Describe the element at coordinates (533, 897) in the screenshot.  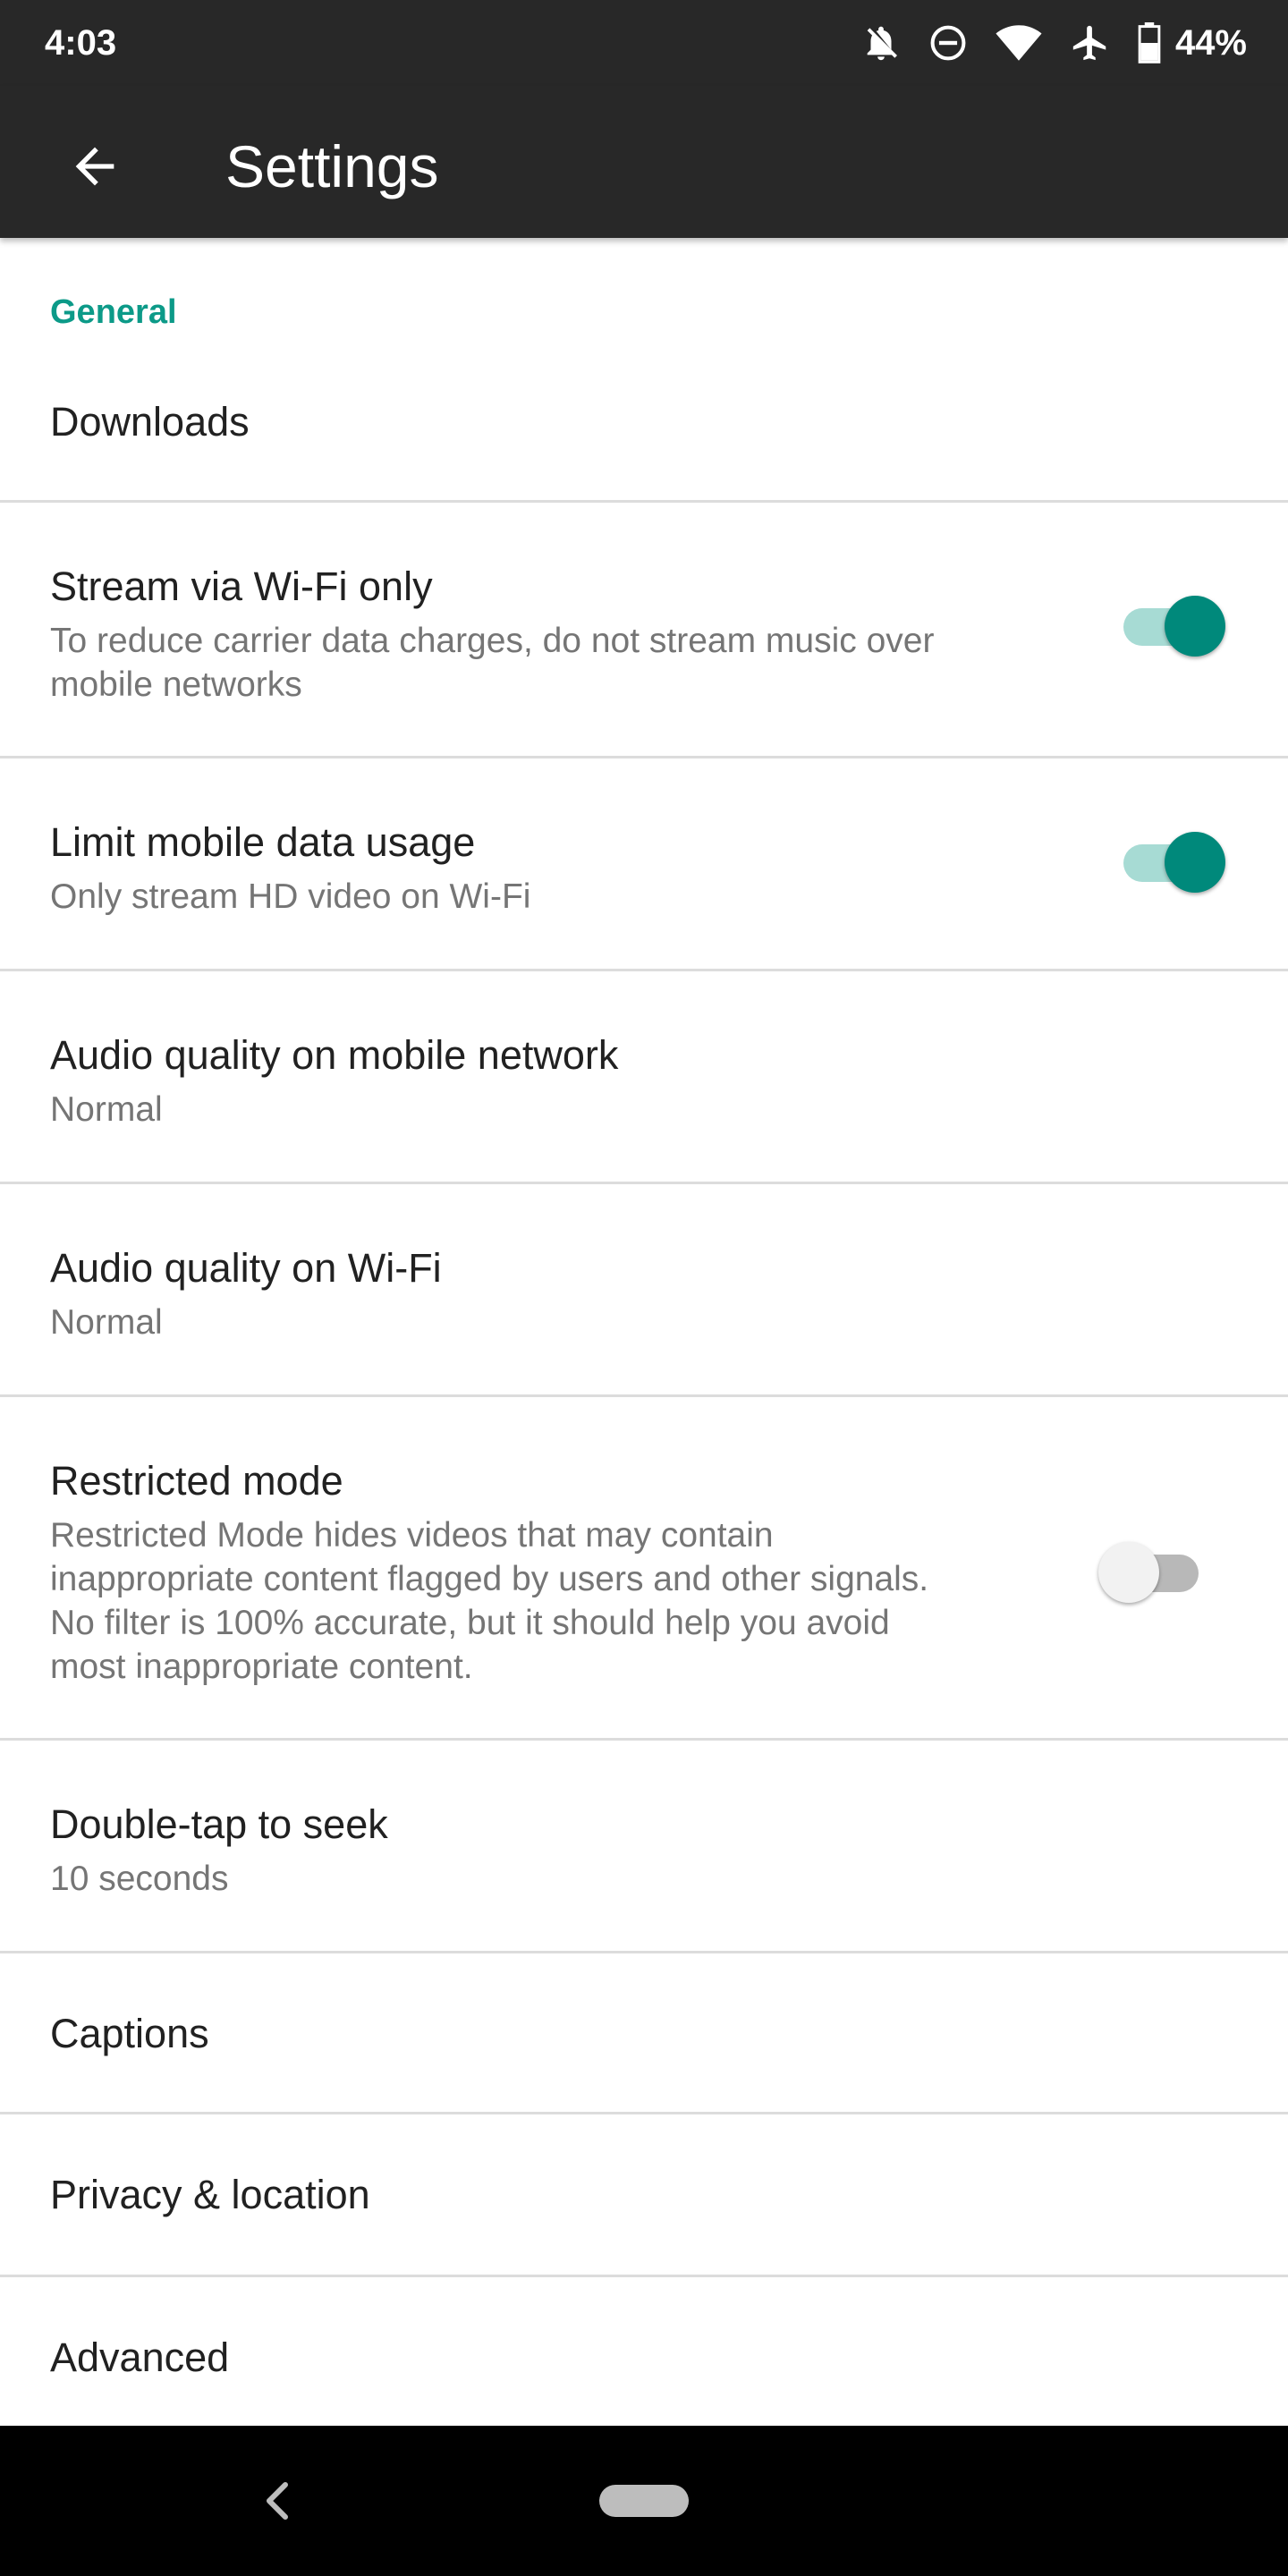
I see `setting-subtitle: Only stream HD video on Wi-Fi` at that location.